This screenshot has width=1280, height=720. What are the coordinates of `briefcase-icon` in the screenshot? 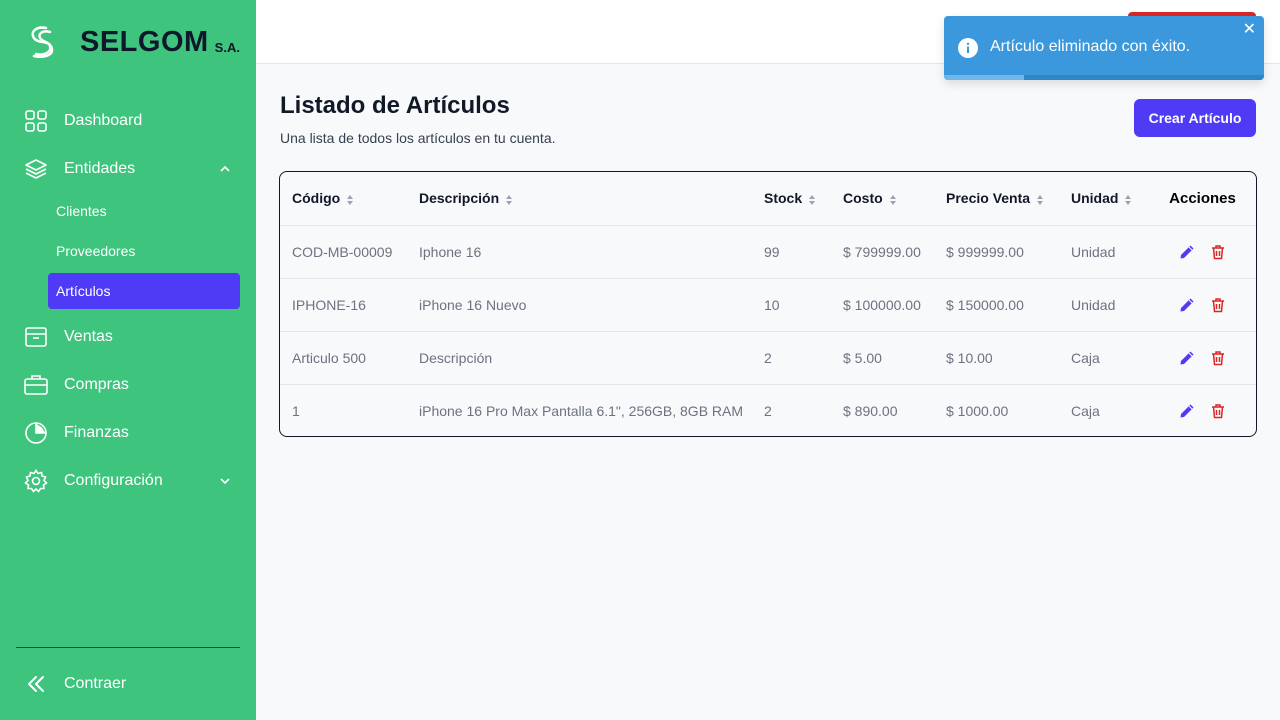 It's located at (36, 385).